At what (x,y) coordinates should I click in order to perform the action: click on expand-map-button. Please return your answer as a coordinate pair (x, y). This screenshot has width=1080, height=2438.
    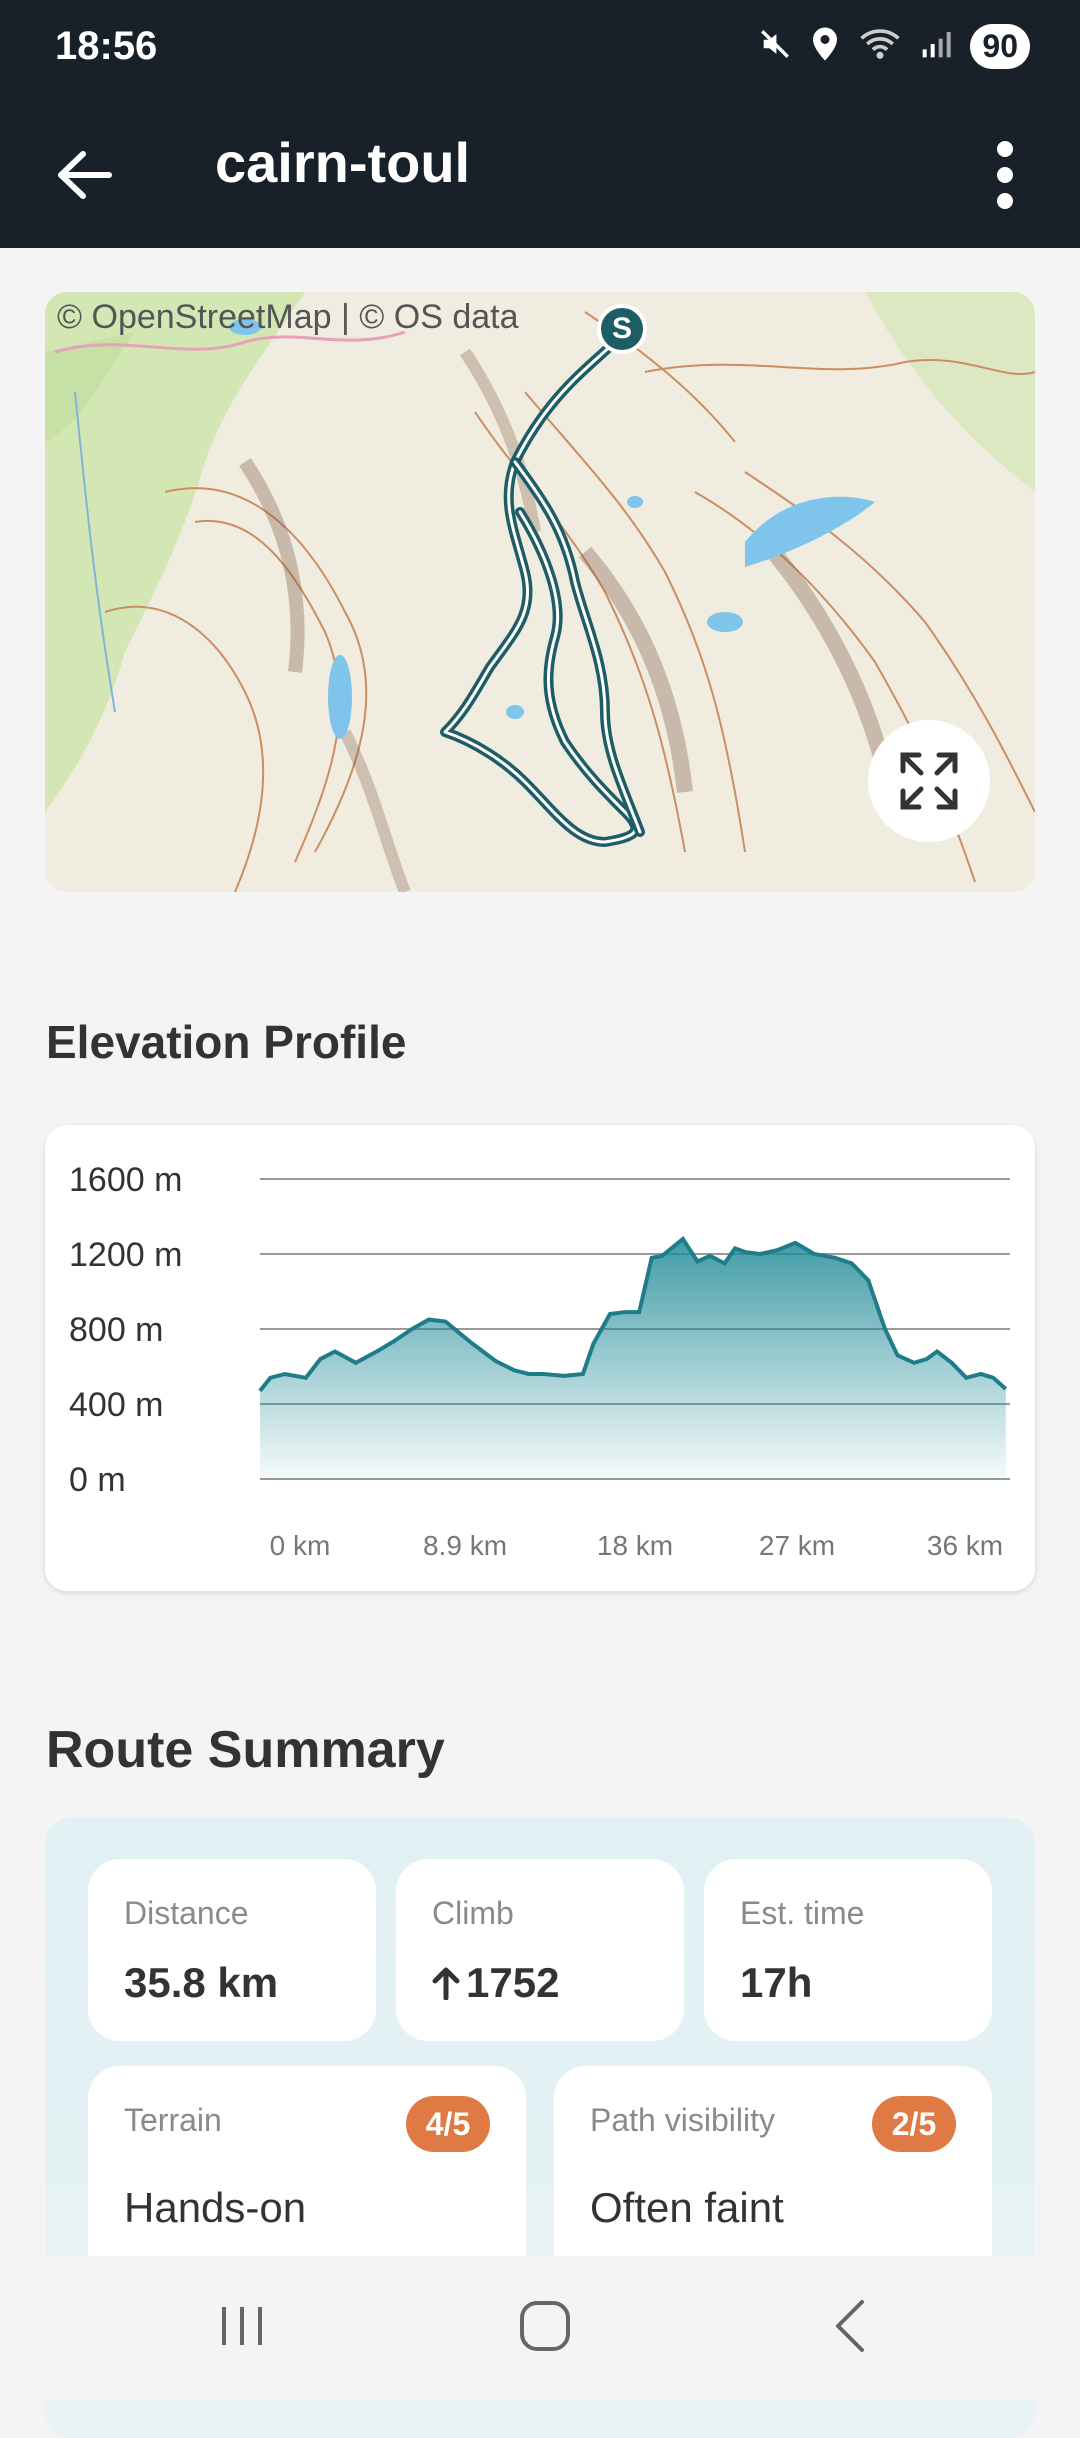
    Looking at the image, I should click on (929, 781).